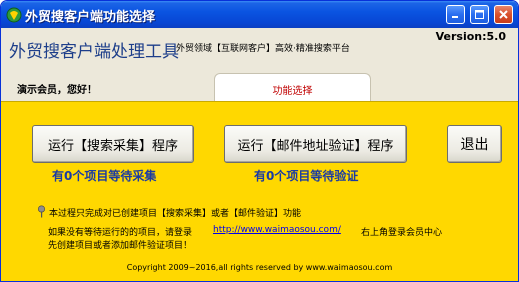 The image size is (519, 282). I want to click on quit-button: 退出, so click(474, 144).